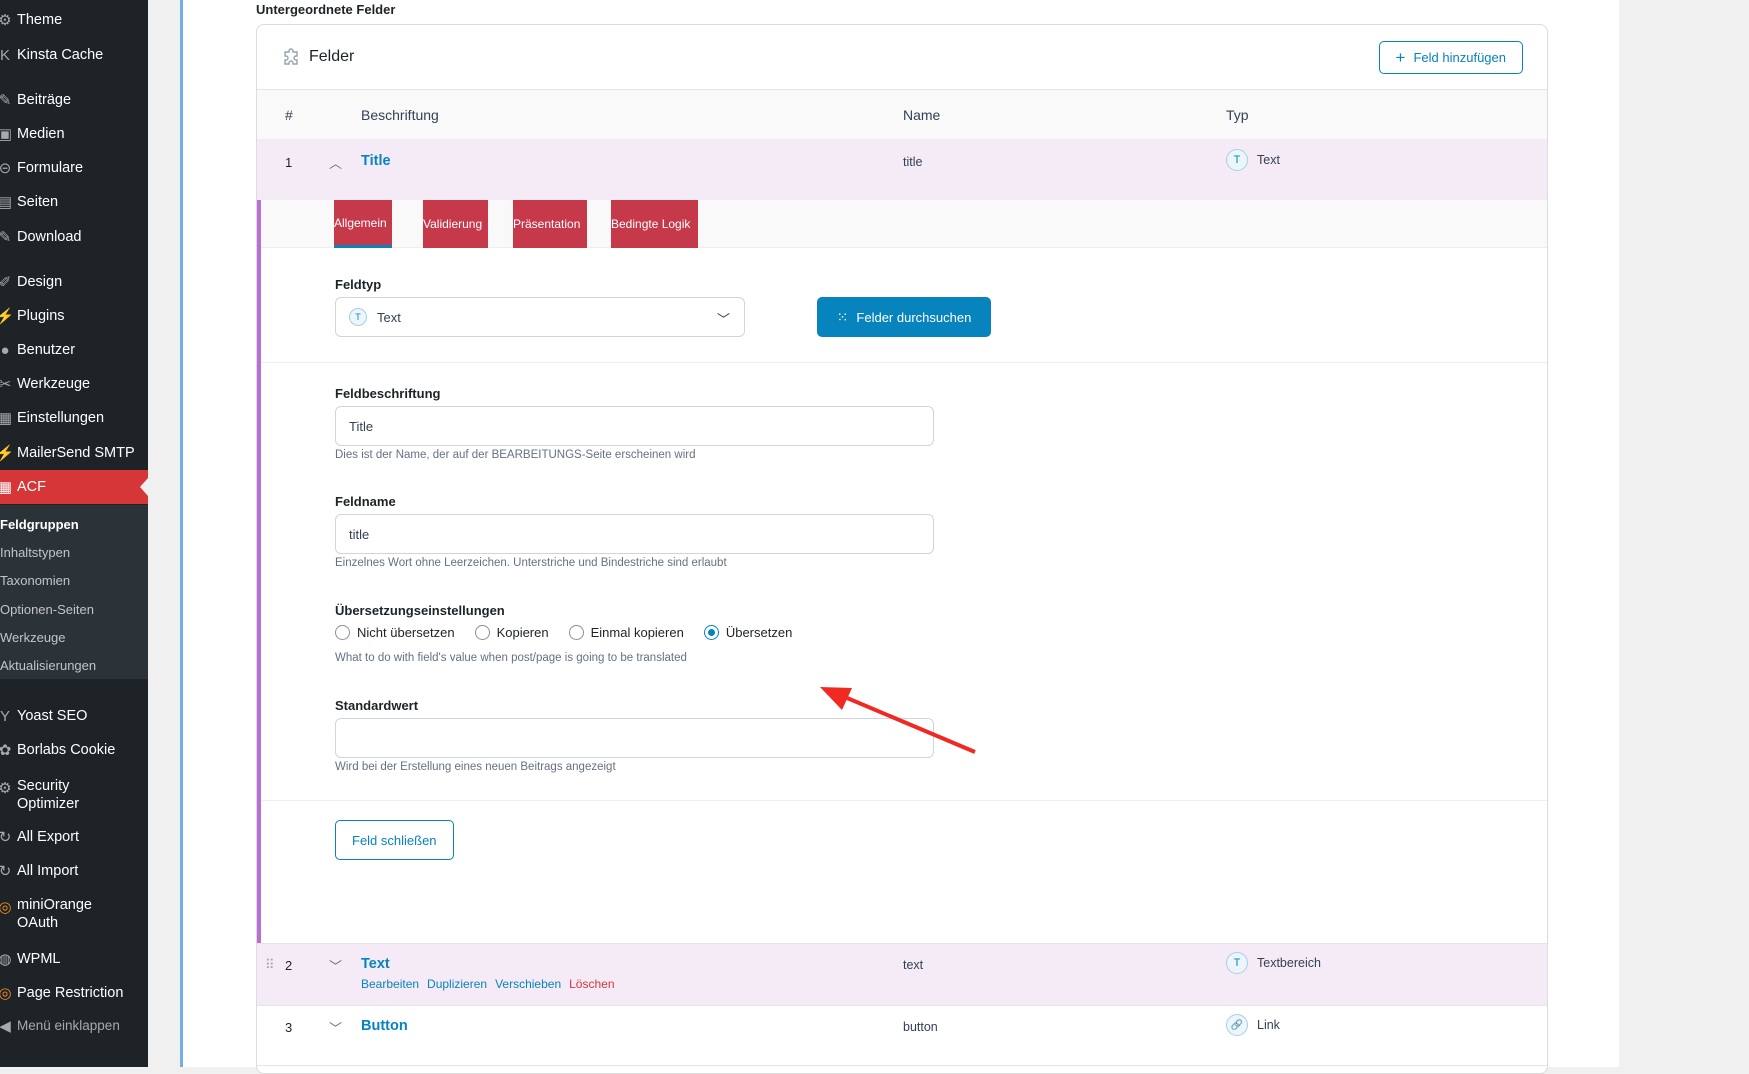 This screenshot has height=1074, width=1749. I want to click on menu-item-design: ✐ Design, so click(74, 282).